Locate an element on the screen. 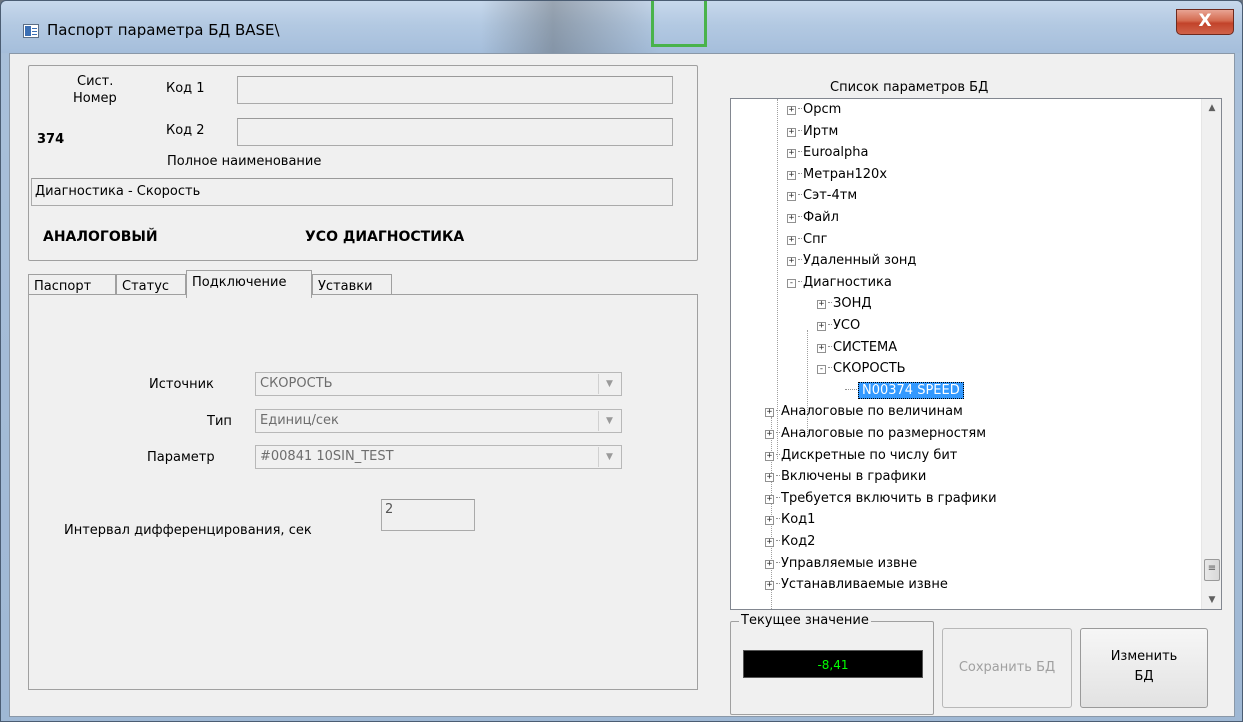 This screenshot has height=722, width=1243. tree-node: + Euroalpha is located at coordinates (828, 152).